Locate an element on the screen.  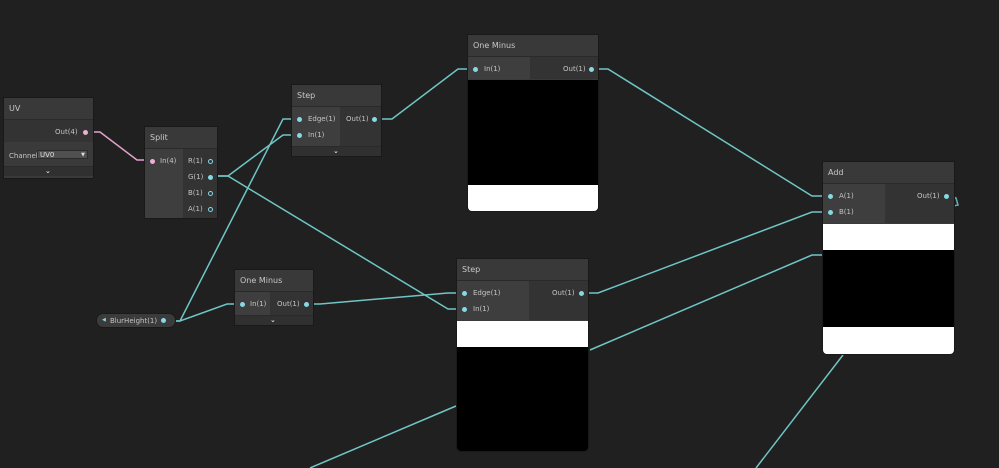
wire-uv-to-split is located at coordinates (120, 146).